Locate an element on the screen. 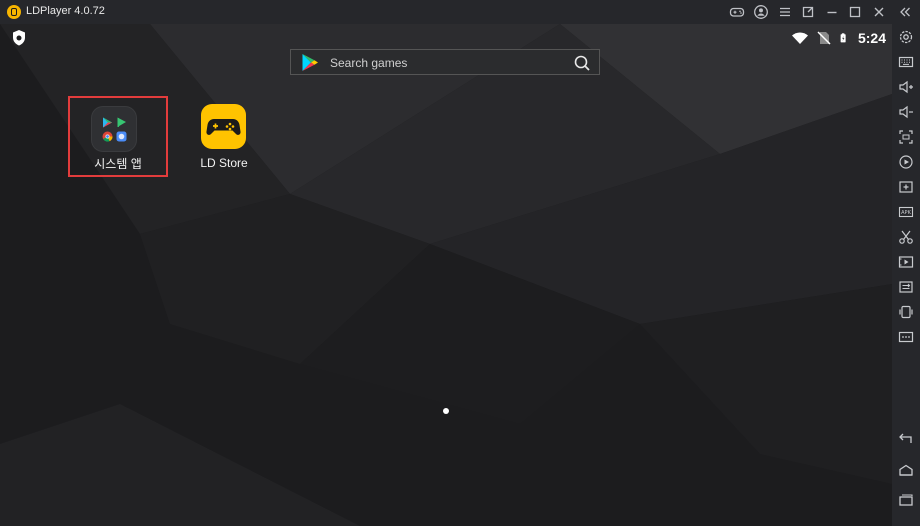 The image size is (920, 526). fullscreen-icon is located at coordinates (906, 137).